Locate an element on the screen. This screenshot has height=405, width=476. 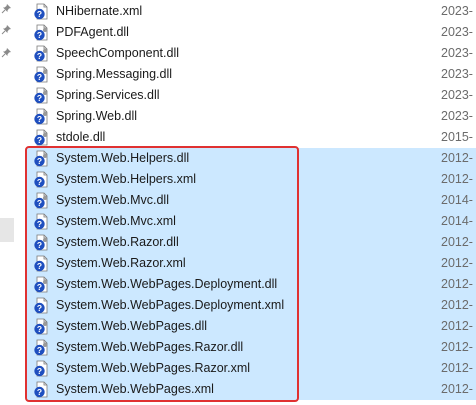
file-row: ? System.Web.Helpers.xml 2012- is located at coordinates (251, 179).